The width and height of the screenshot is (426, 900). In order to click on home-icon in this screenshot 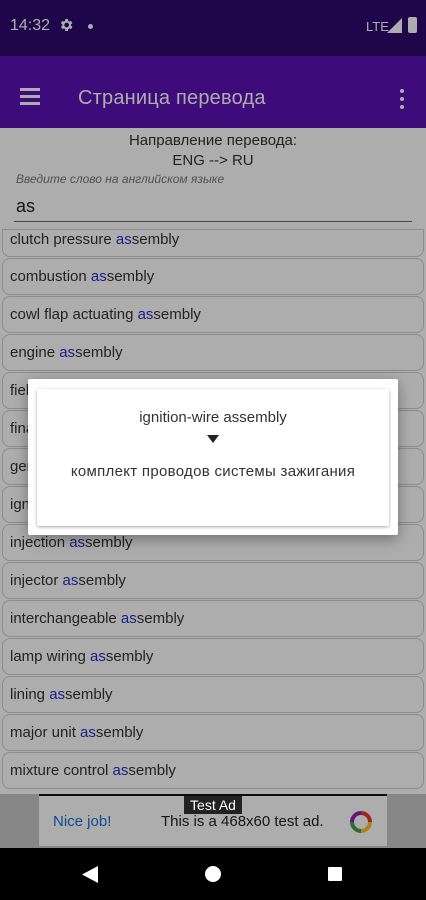, I will do `click(213, 874)`.